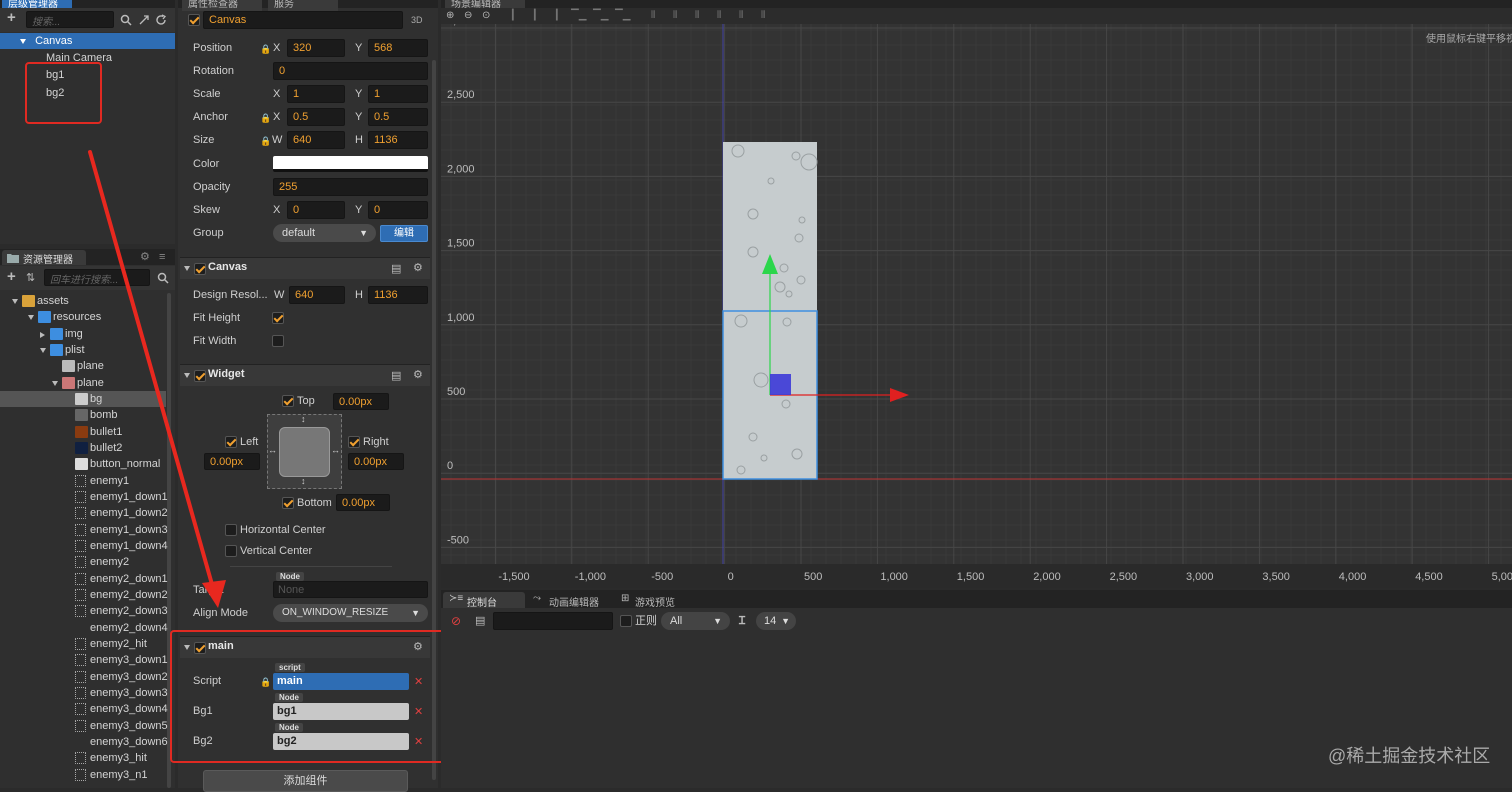 The height and width of the screenshot is (792, 1512). Describe the element at coordinates (84, 530) in the screenshot. I see `asset-item: enemy1_down3` at that location.